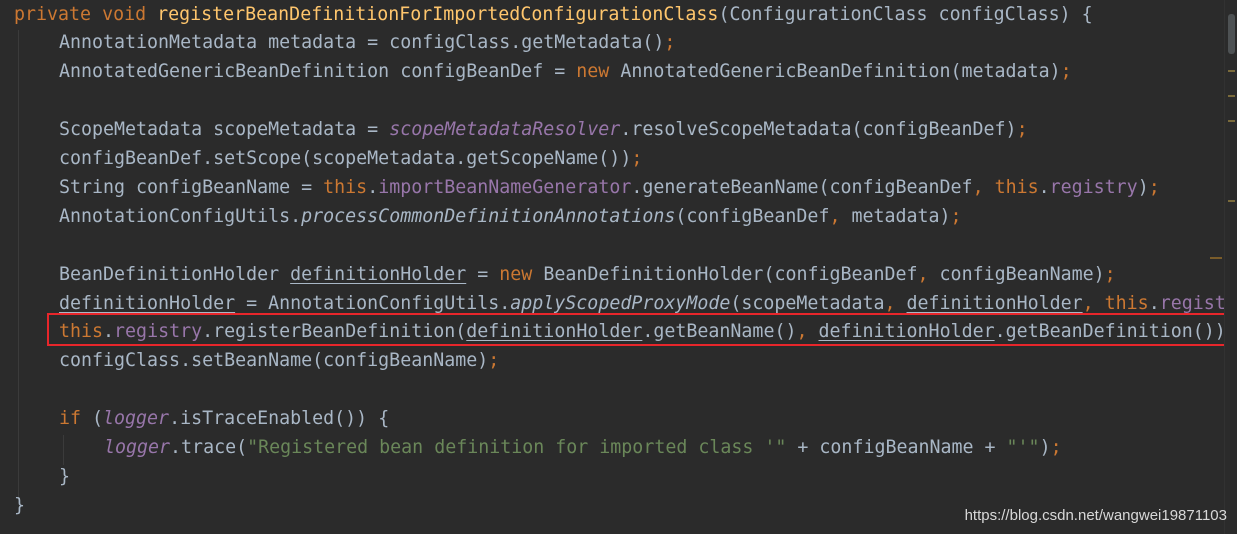 This screenshot has height=534, width=1237. Describe the element at coordinates (637, 329) in the screenshot. I see `highlight-box` at that location.